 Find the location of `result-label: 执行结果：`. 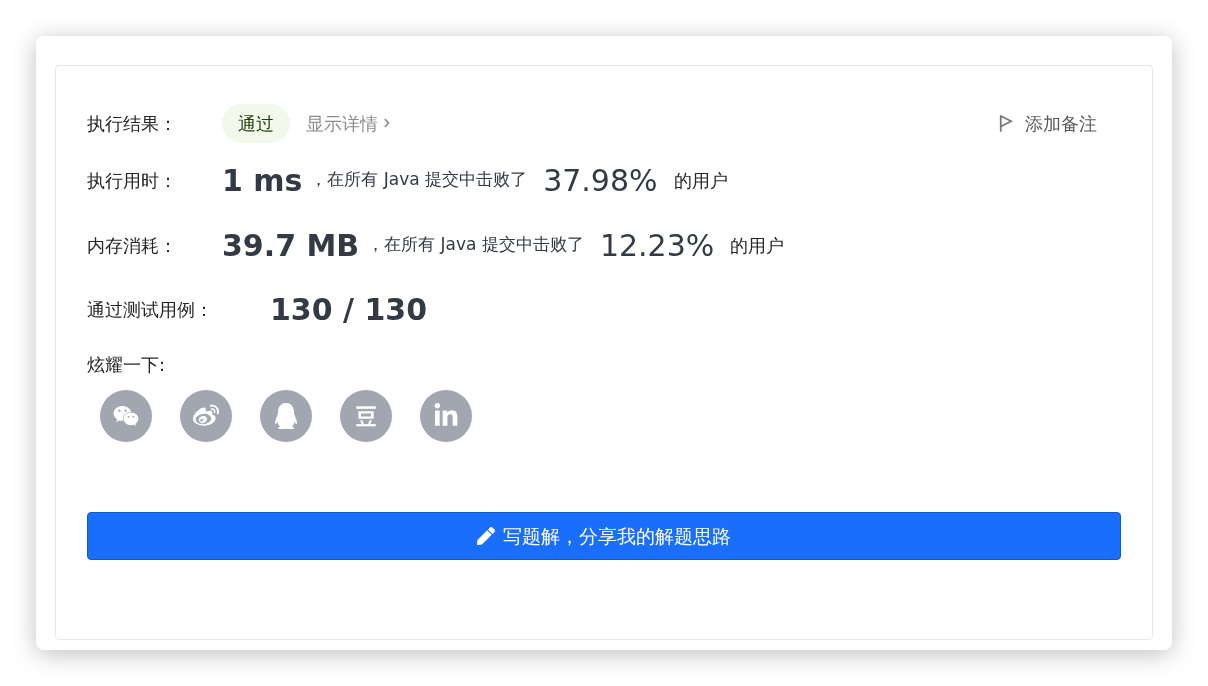

result-label: 执行结果： is located at coordinates (132, 123).